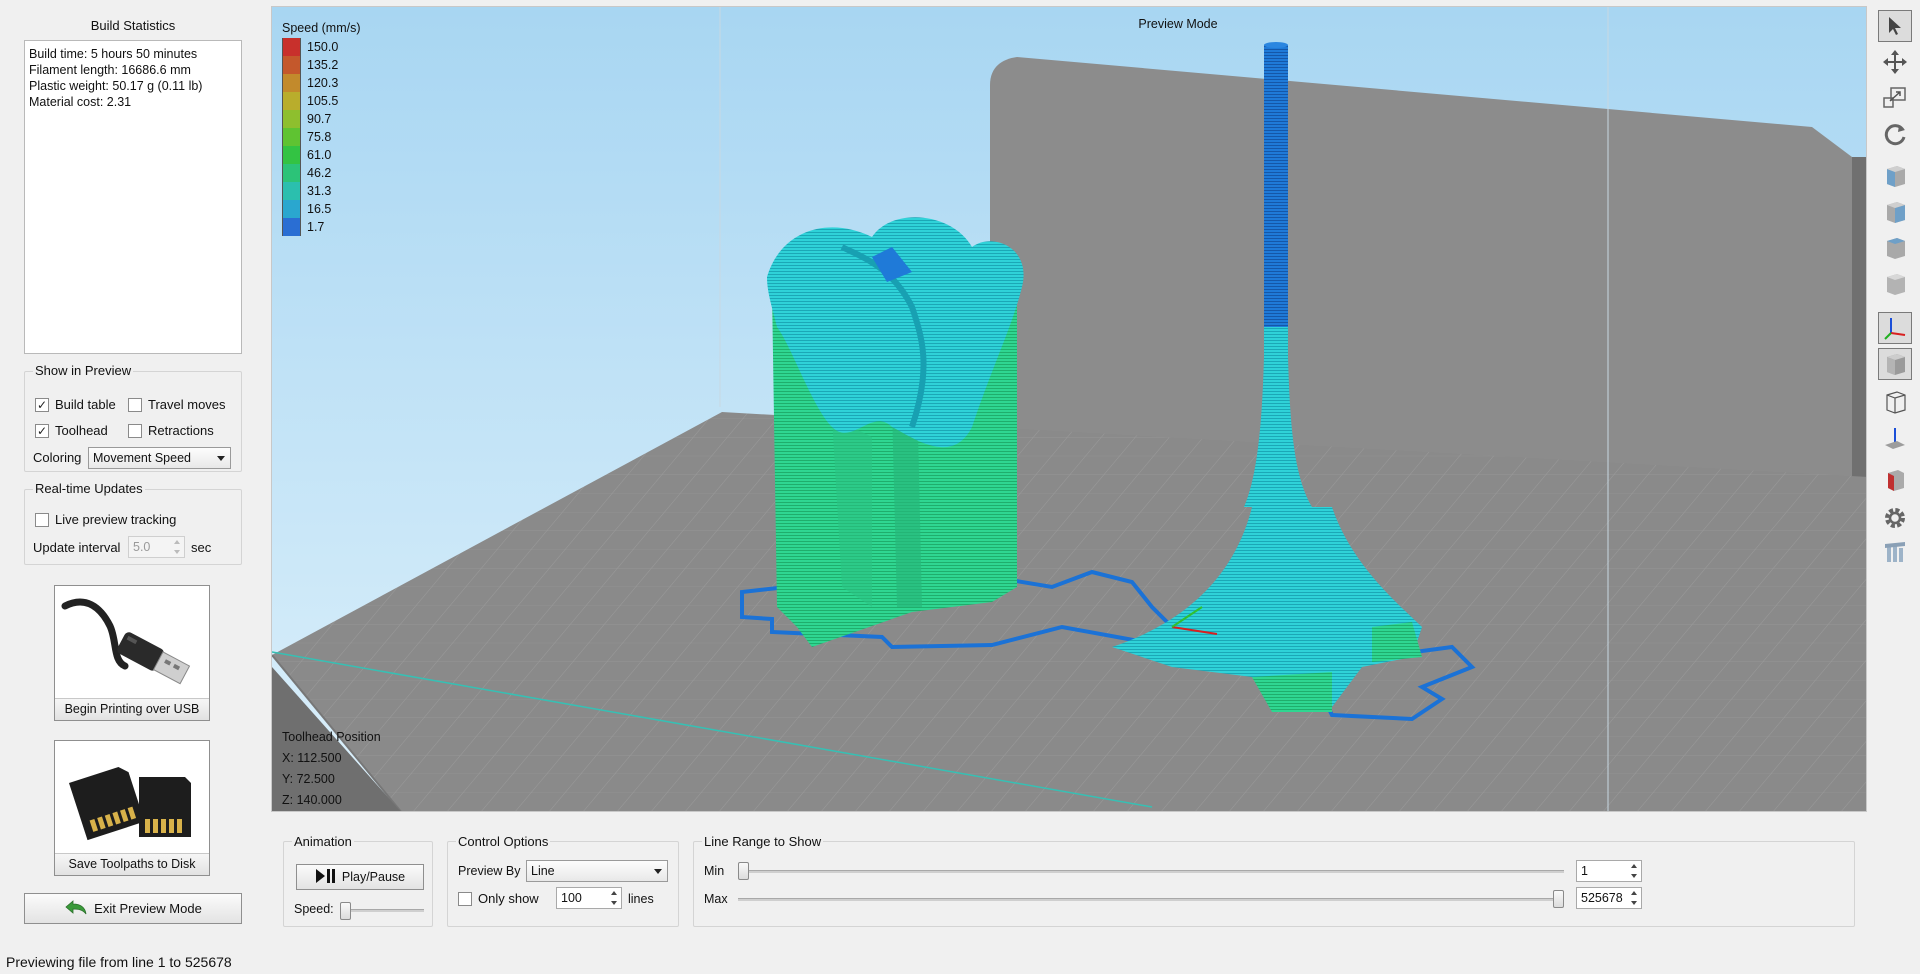  What do you see at coordinates (119, 962) in the screenshot?
I see `status-bar: Previewing file from line 1 to 525678` at bounding box center [119, 962].